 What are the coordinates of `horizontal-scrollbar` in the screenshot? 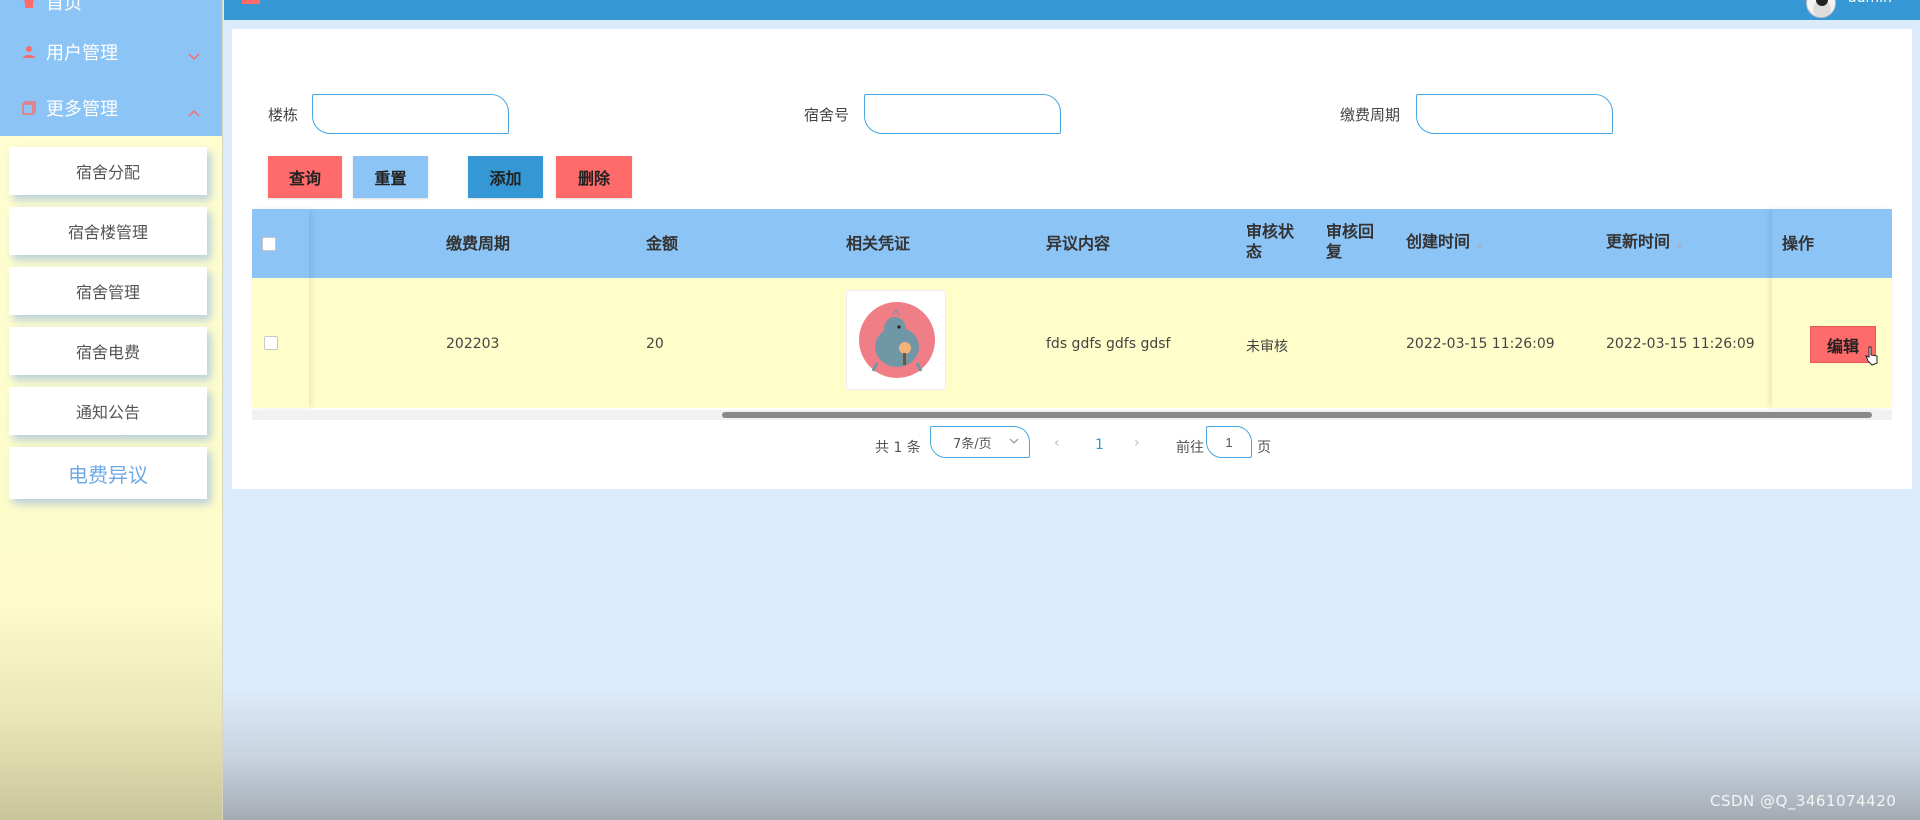 It's located at (1072, 415).